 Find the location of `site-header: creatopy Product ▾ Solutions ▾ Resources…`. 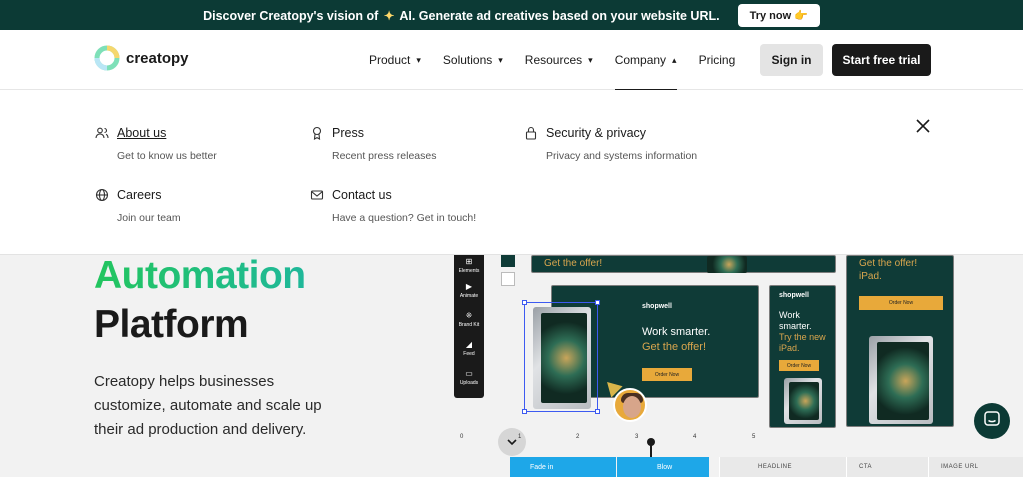

site-header: creatopy Product ▾ Solutions ▾ Resources… is located at coordinates (511, 60).